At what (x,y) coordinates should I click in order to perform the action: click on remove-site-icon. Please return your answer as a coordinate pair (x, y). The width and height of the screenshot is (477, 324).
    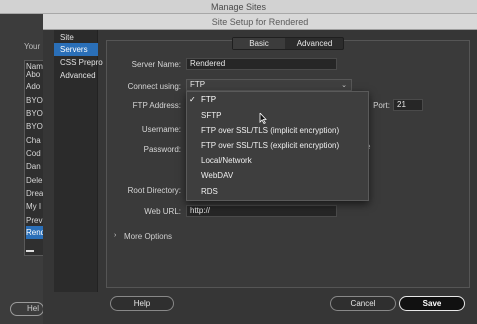
    Looking at the image, I should click on (30, 251).